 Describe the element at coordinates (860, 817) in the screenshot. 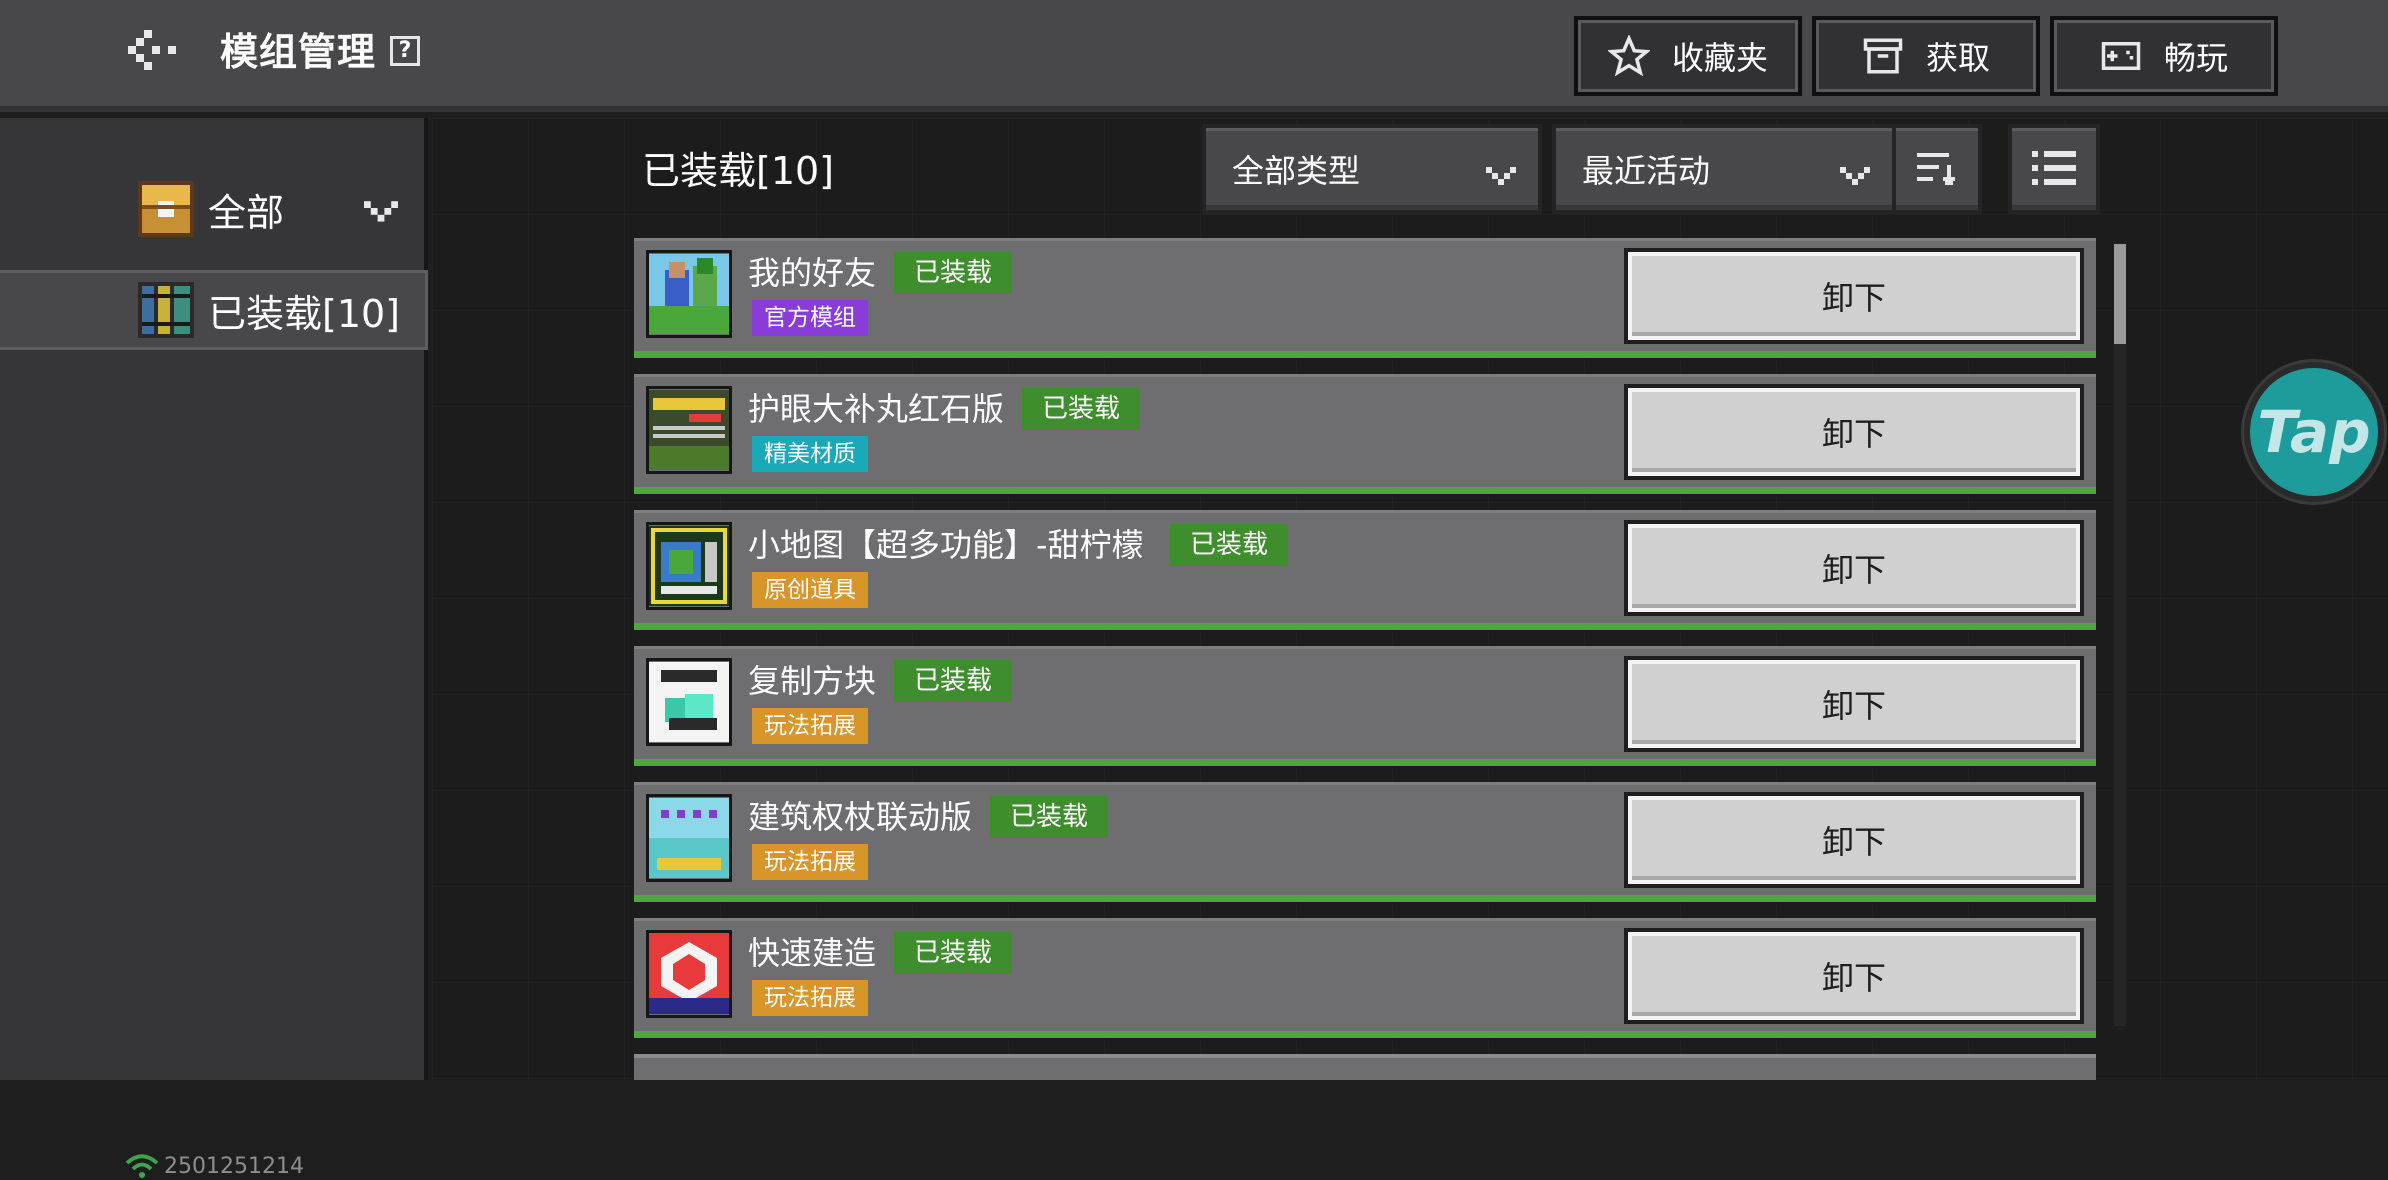

I see `mod-name: 建筑权杖联动版` at that location.